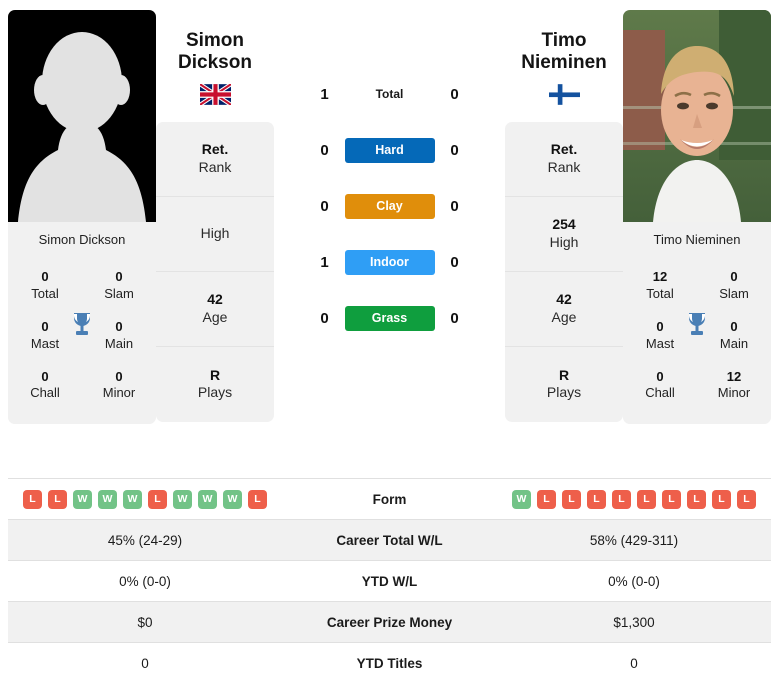 Image resolution: width=779 pixels, height=699 pixels. I want to click on left-bio-rank-value: Ret., so click(215, 149).